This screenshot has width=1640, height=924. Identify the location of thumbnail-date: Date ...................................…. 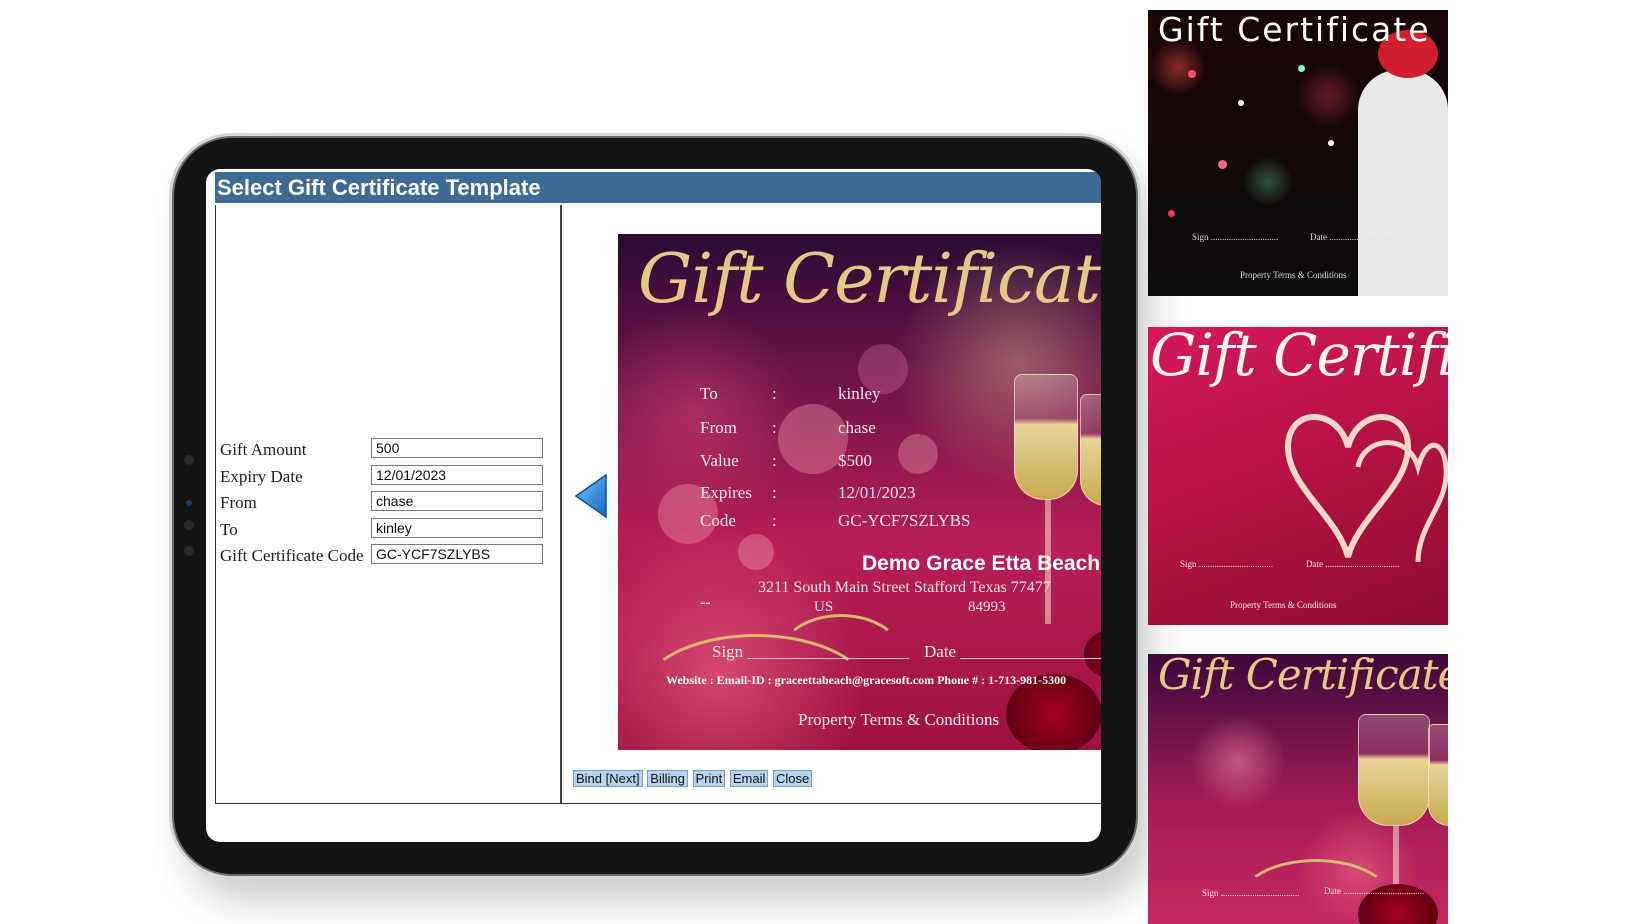
(1374, 891).